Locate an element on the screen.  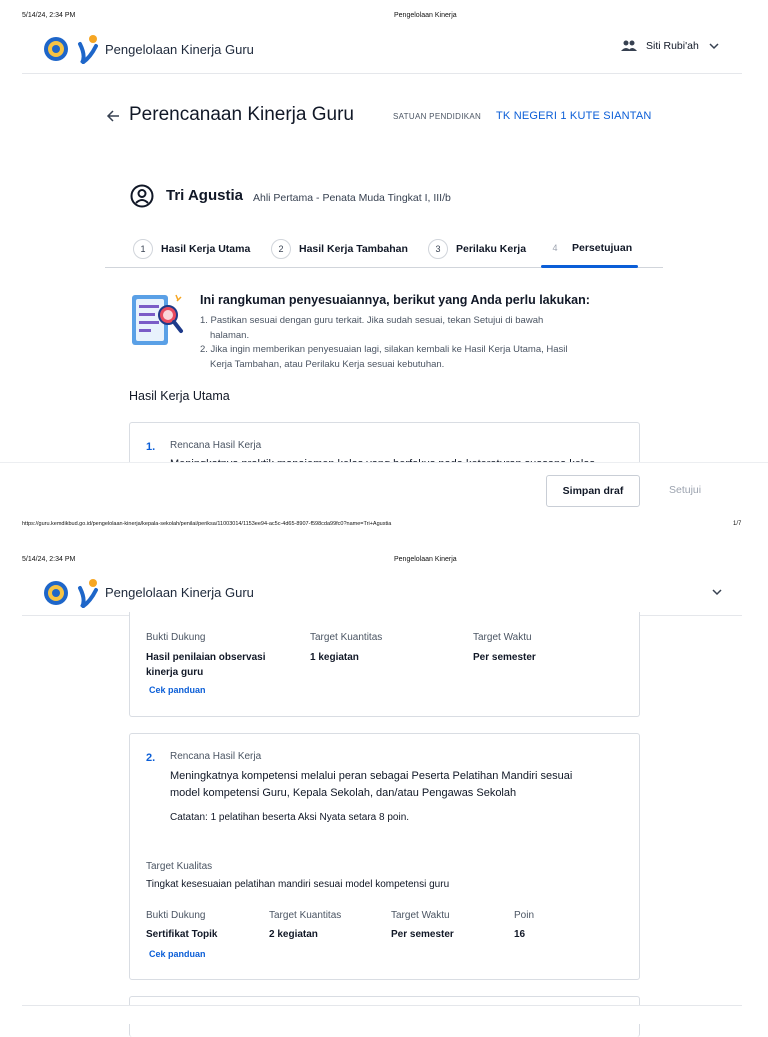
header-divider is located at coordinates (382, 73).